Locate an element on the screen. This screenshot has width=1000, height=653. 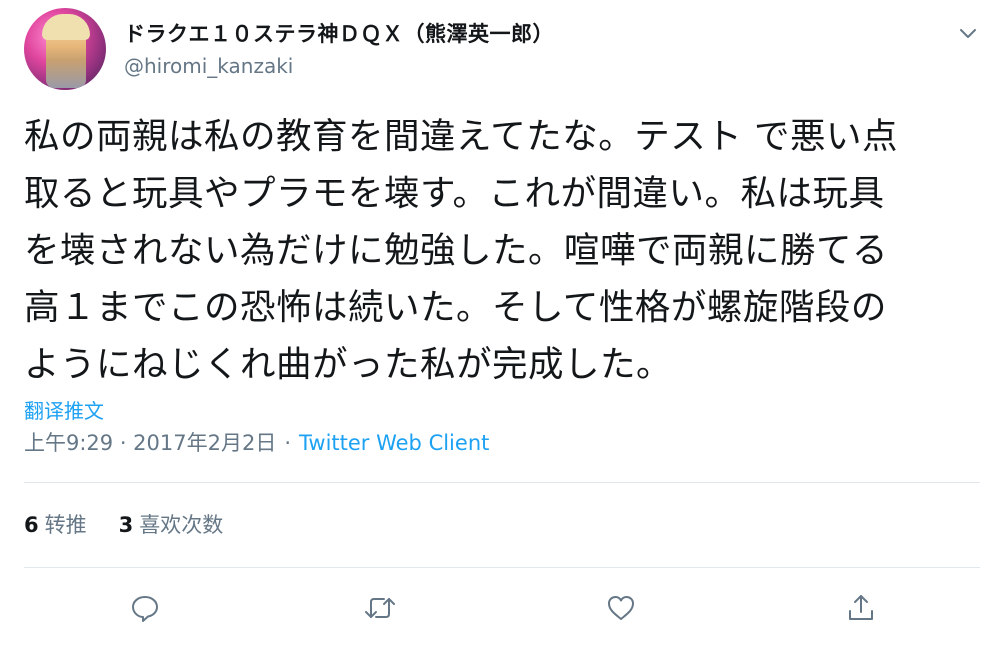
tweet-metadata: 上午9:29 · 2017年2月2日 · Twitter Web Client is located at coordinates (256, 442).